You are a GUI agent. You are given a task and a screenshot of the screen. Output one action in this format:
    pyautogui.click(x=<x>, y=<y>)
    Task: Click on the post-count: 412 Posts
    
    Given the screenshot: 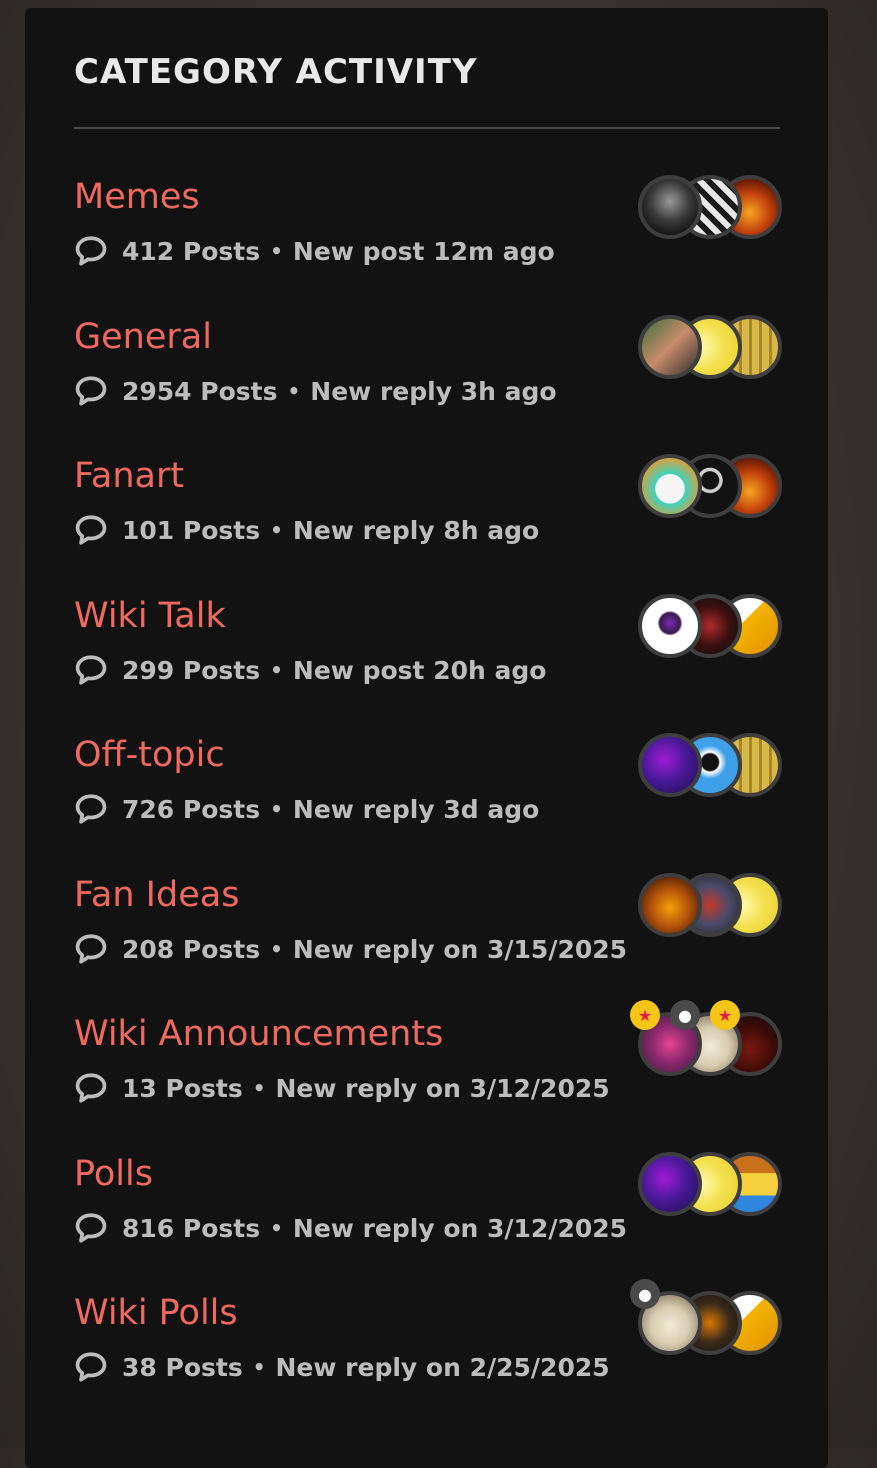 What is the action you would take?
    pyautogui.click(x=191, y=251)
    